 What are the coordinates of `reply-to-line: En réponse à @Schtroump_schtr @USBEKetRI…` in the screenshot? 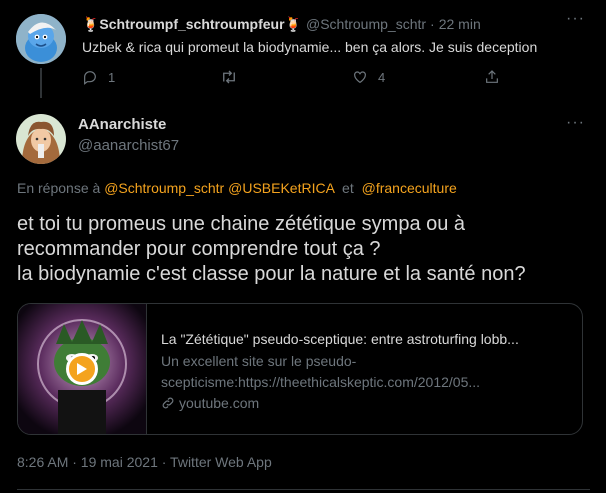 It's located at (237, 188).